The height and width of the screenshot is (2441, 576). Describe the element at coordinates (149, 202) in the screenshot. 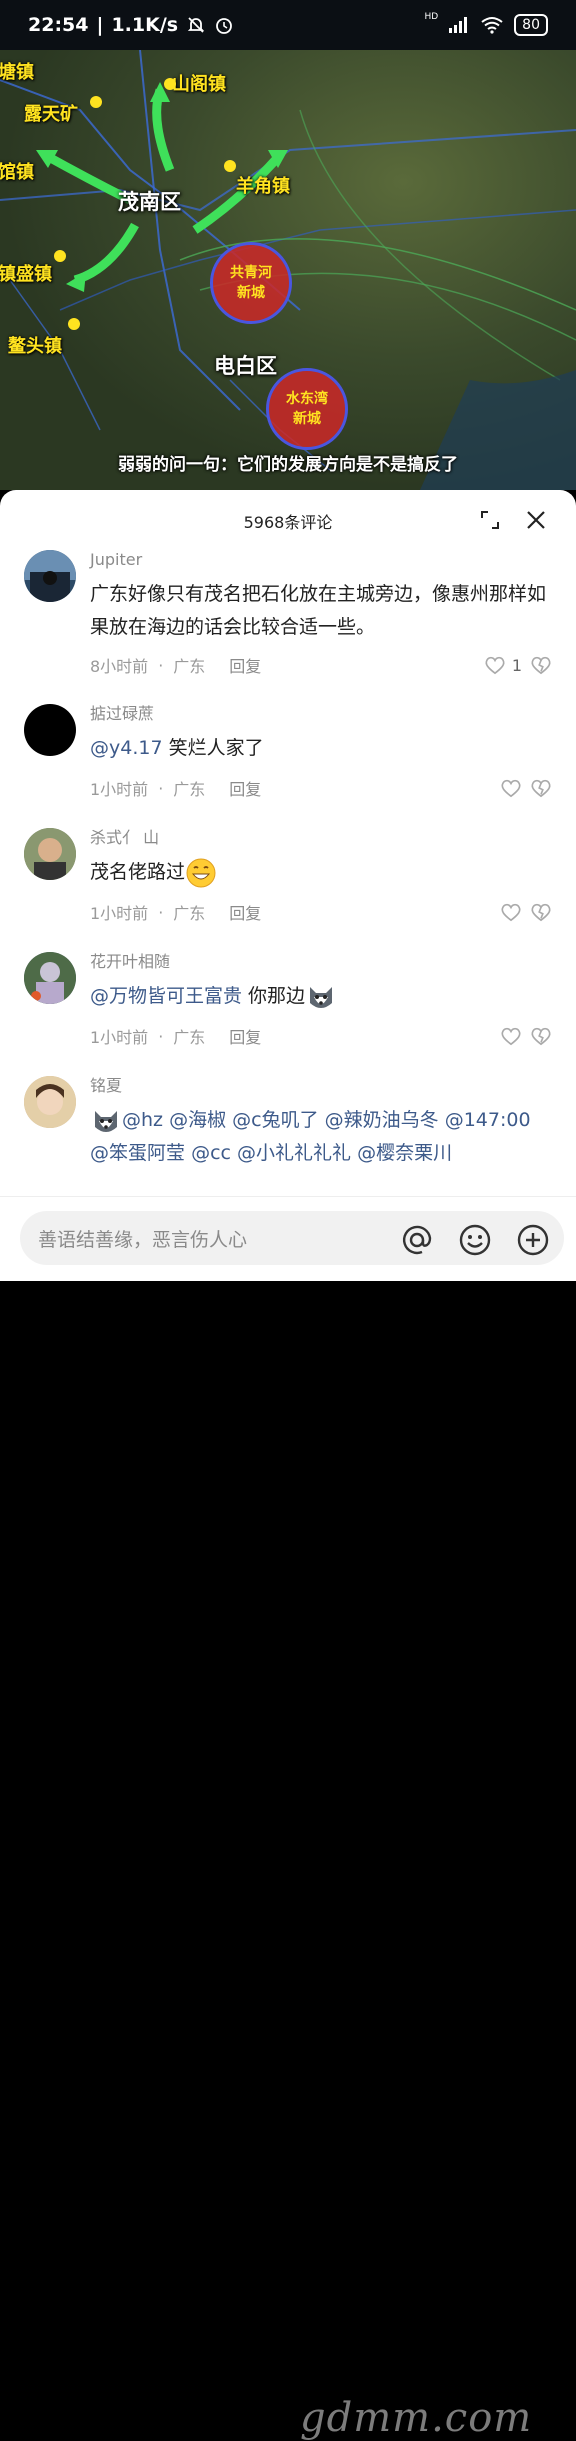

I see `district-label: 茂南区` at that location.